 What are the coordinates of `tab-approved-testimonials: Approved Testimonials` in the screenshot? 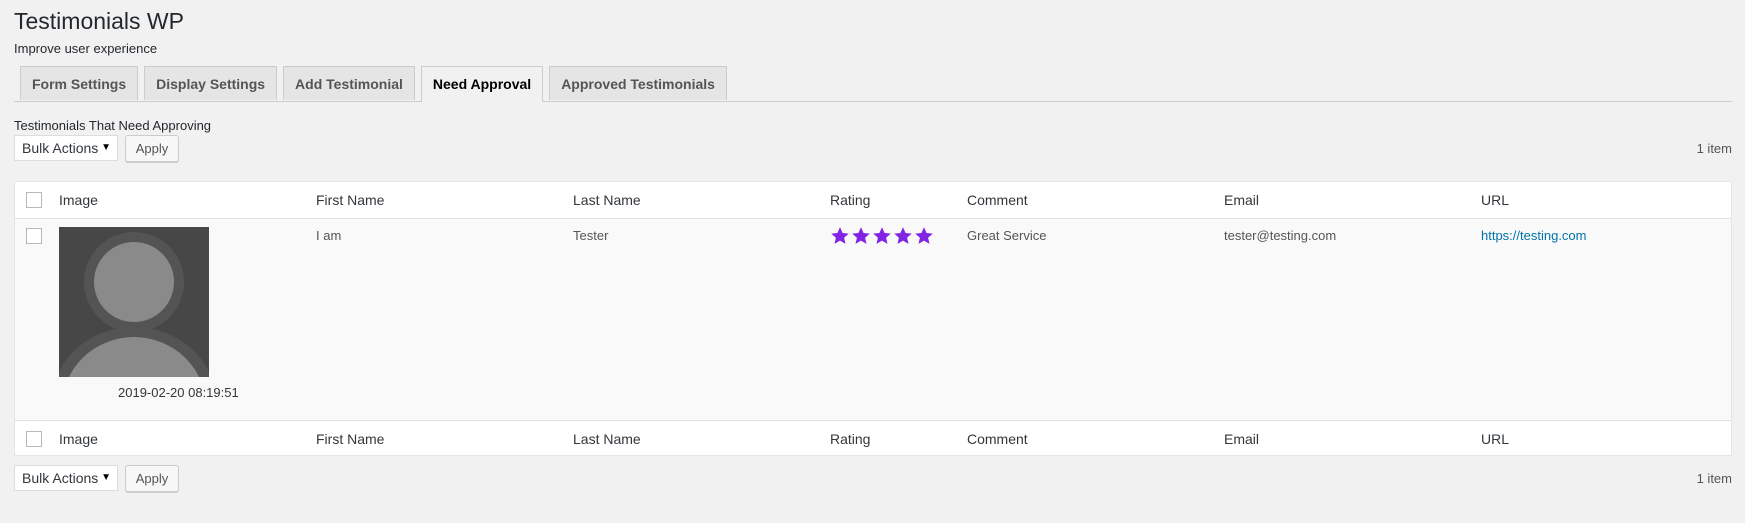 It's located at (638, 83).